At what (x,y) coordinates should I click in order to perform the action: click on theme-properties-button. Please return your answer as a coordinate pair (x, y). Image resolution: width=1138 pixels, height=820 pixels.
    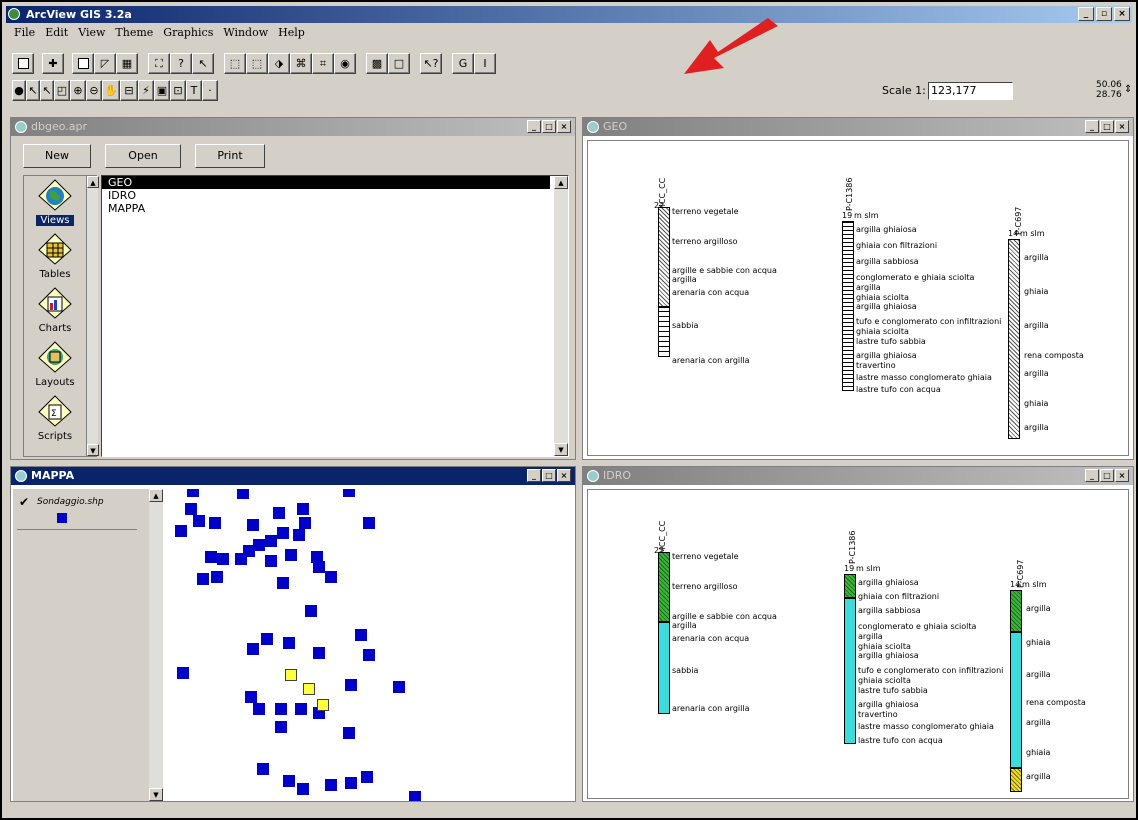
    Looking at the image, I should click on (83, 63).